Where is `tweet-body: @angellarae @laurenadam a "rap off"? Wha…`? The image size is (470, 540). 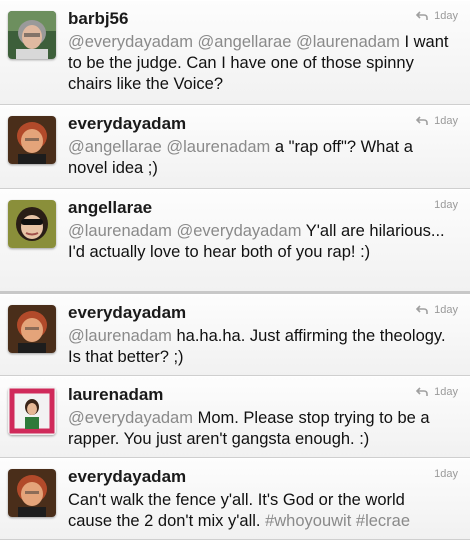 tweet-body: @angellarae @laurenadam a "rap off"? Wha… is located at coordinates (260, 158).